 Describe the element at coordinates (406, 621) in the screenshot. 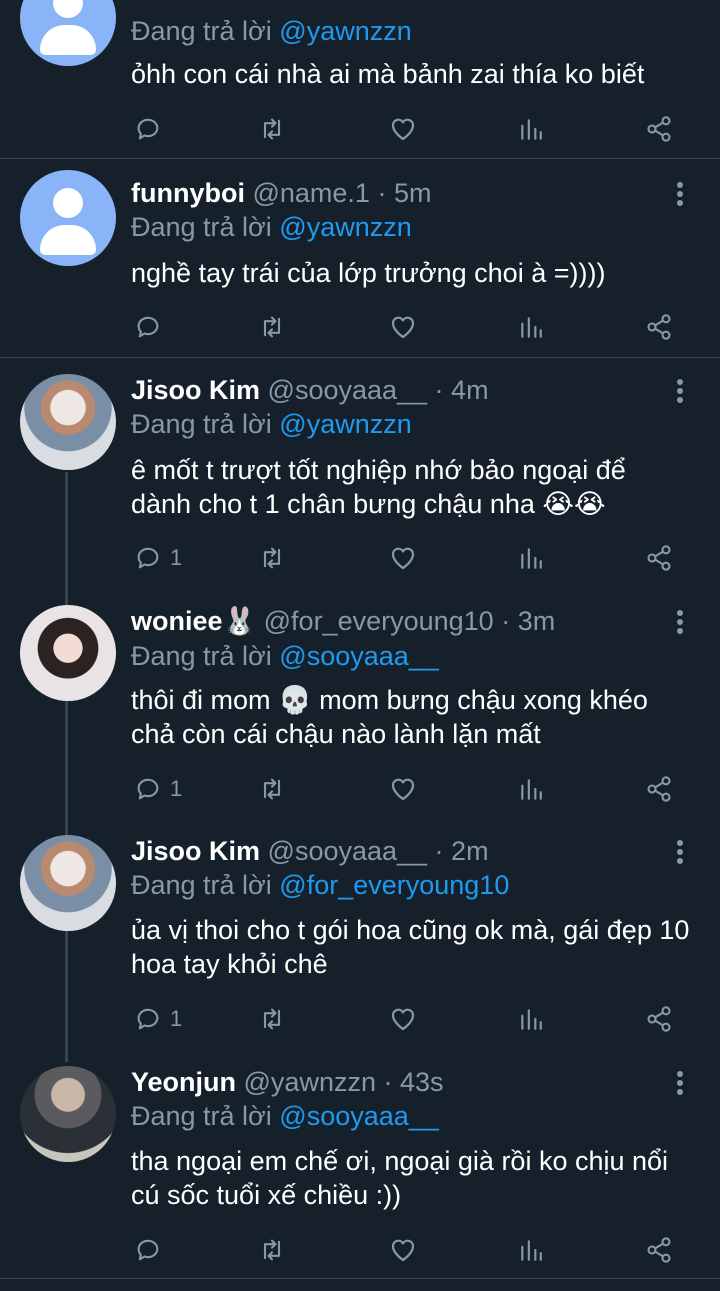

I see `handle-time: @for_everyoung10 · 3m` at that location.